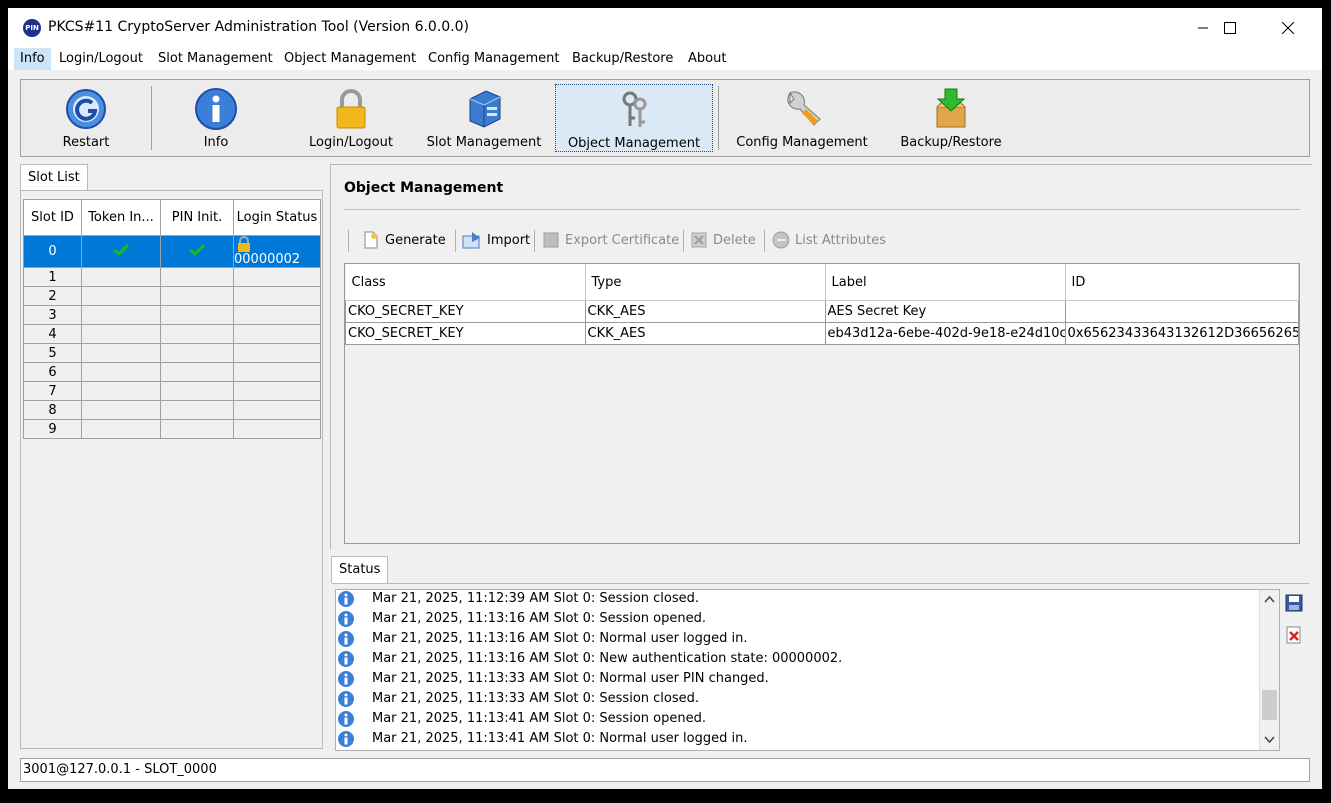  What do you see at coordinates (197, 217) in the screenshot?
I see `column-pin-init: PIN Init.` at bounding box center [197, 217].